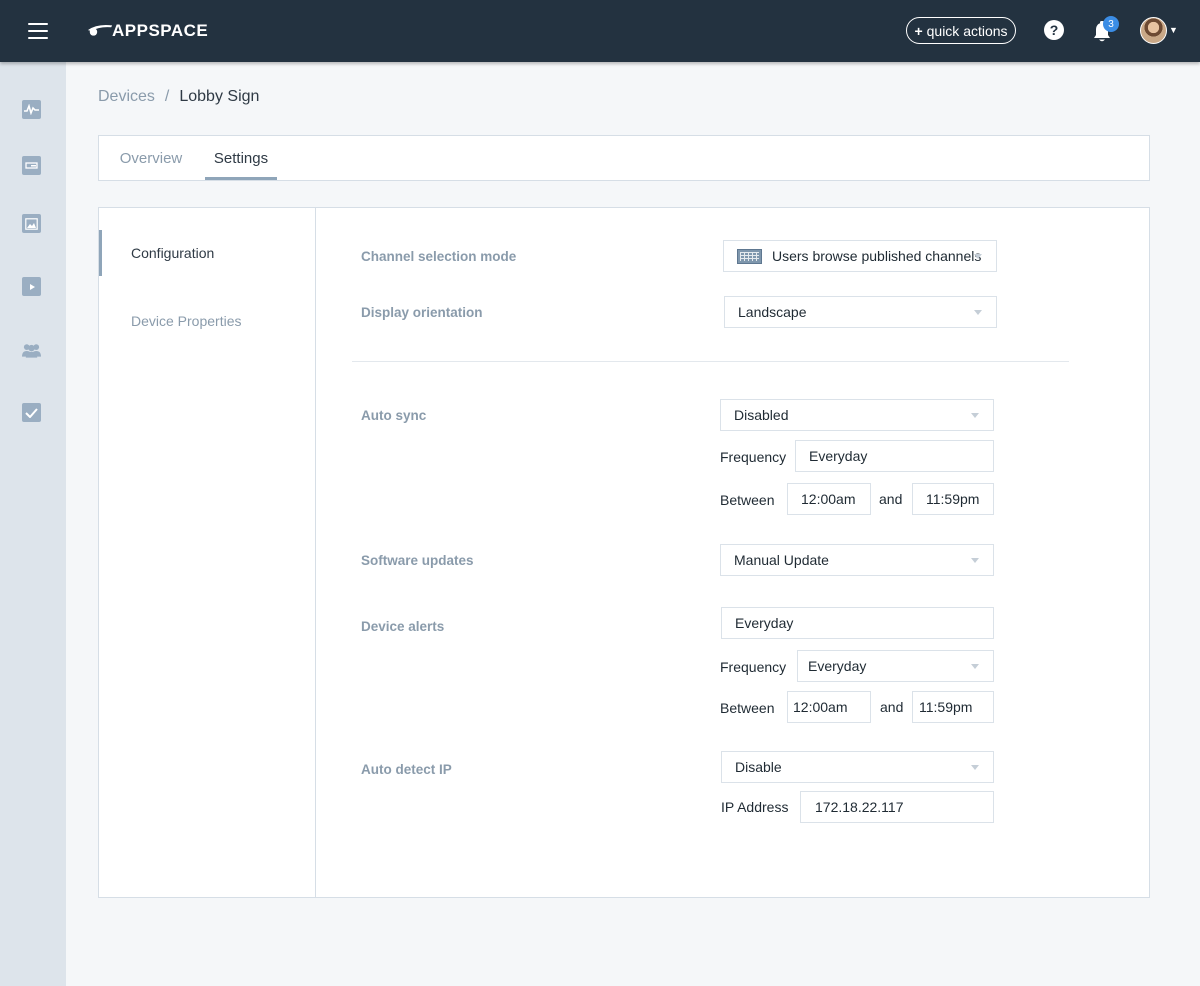 The width and height of the screenshot is (1200, 986). Describe the element at coordinates (753, 457) in the screenshot. I see `auto-sync-frequency-label: Frequency` at that location.